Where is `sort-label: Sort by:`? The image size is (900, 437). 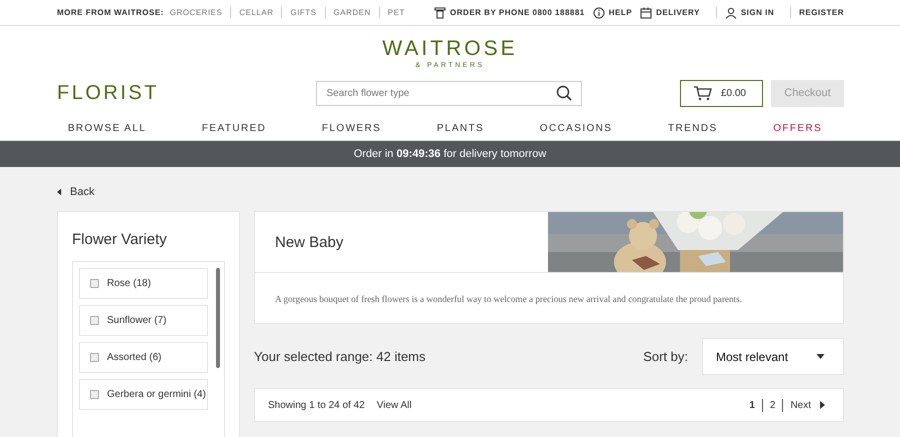 sort-label: Sort by: is located at coordinates (665, 356).